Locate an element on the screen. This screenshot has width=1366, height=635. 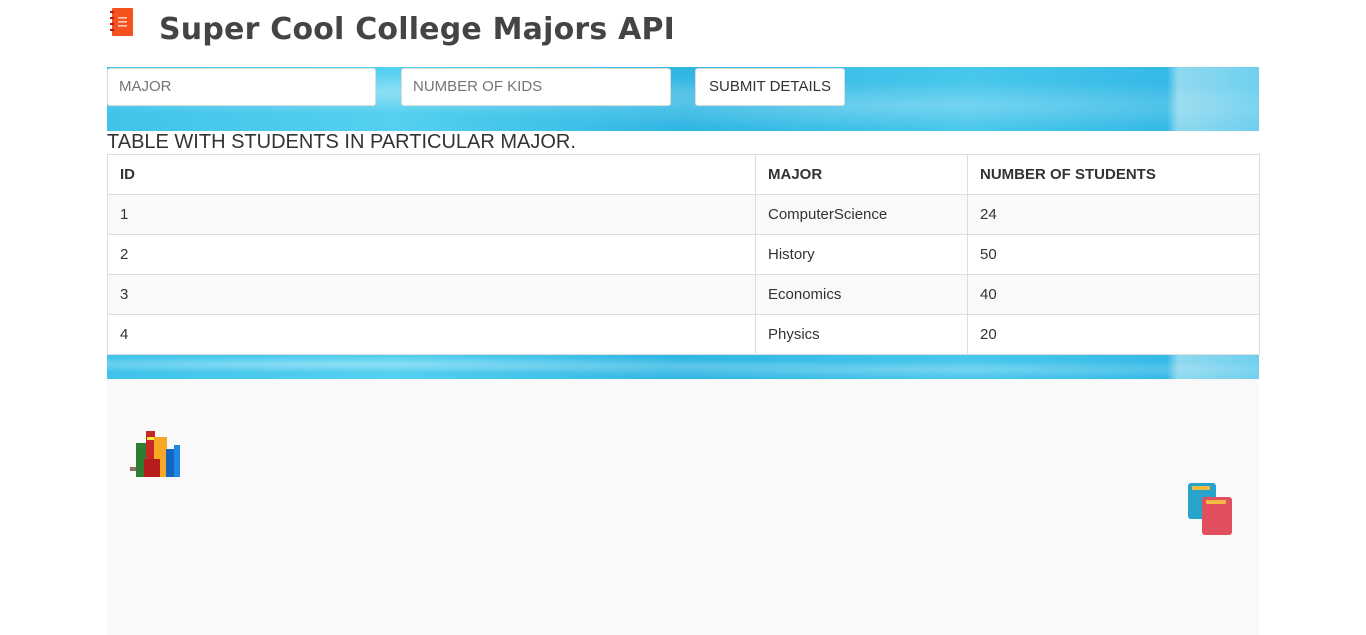
column-header-number-of-students: NUMBER OF STUDENTS is located at coordinates (1113, 174).